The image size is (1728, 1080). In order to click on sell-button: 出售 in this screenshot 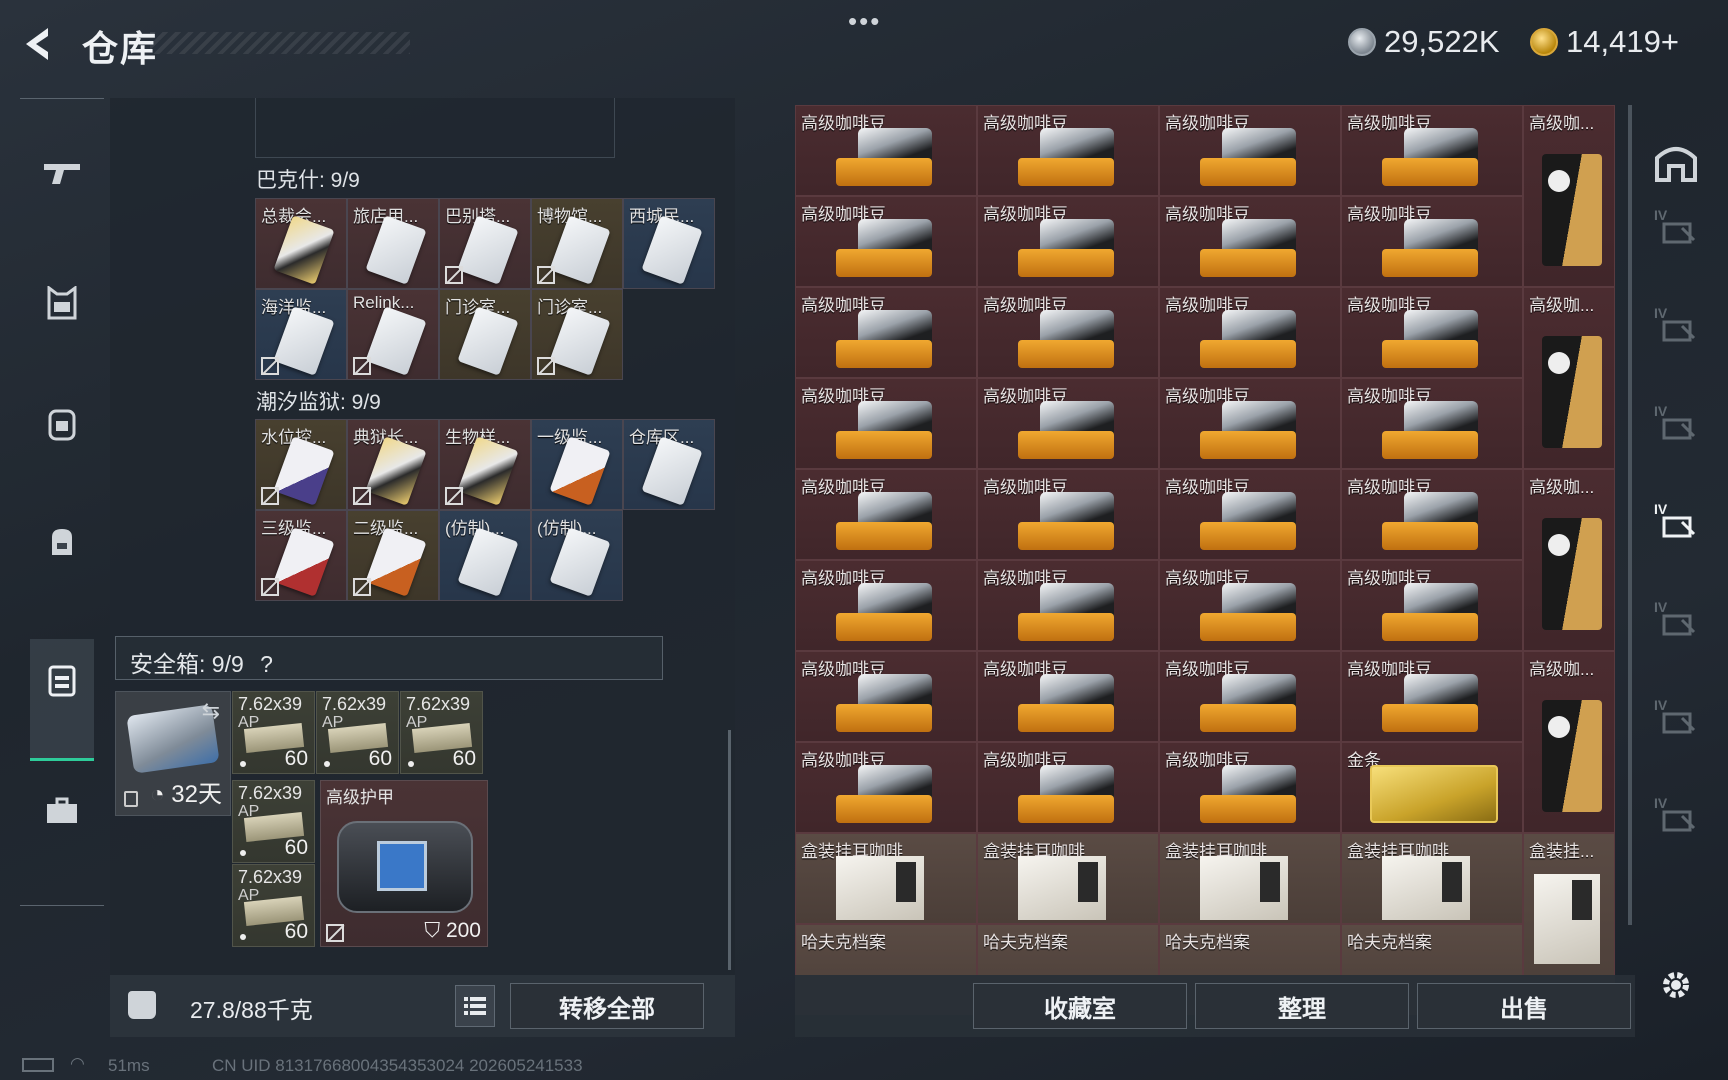, I will do `click(1524, 1006)`.